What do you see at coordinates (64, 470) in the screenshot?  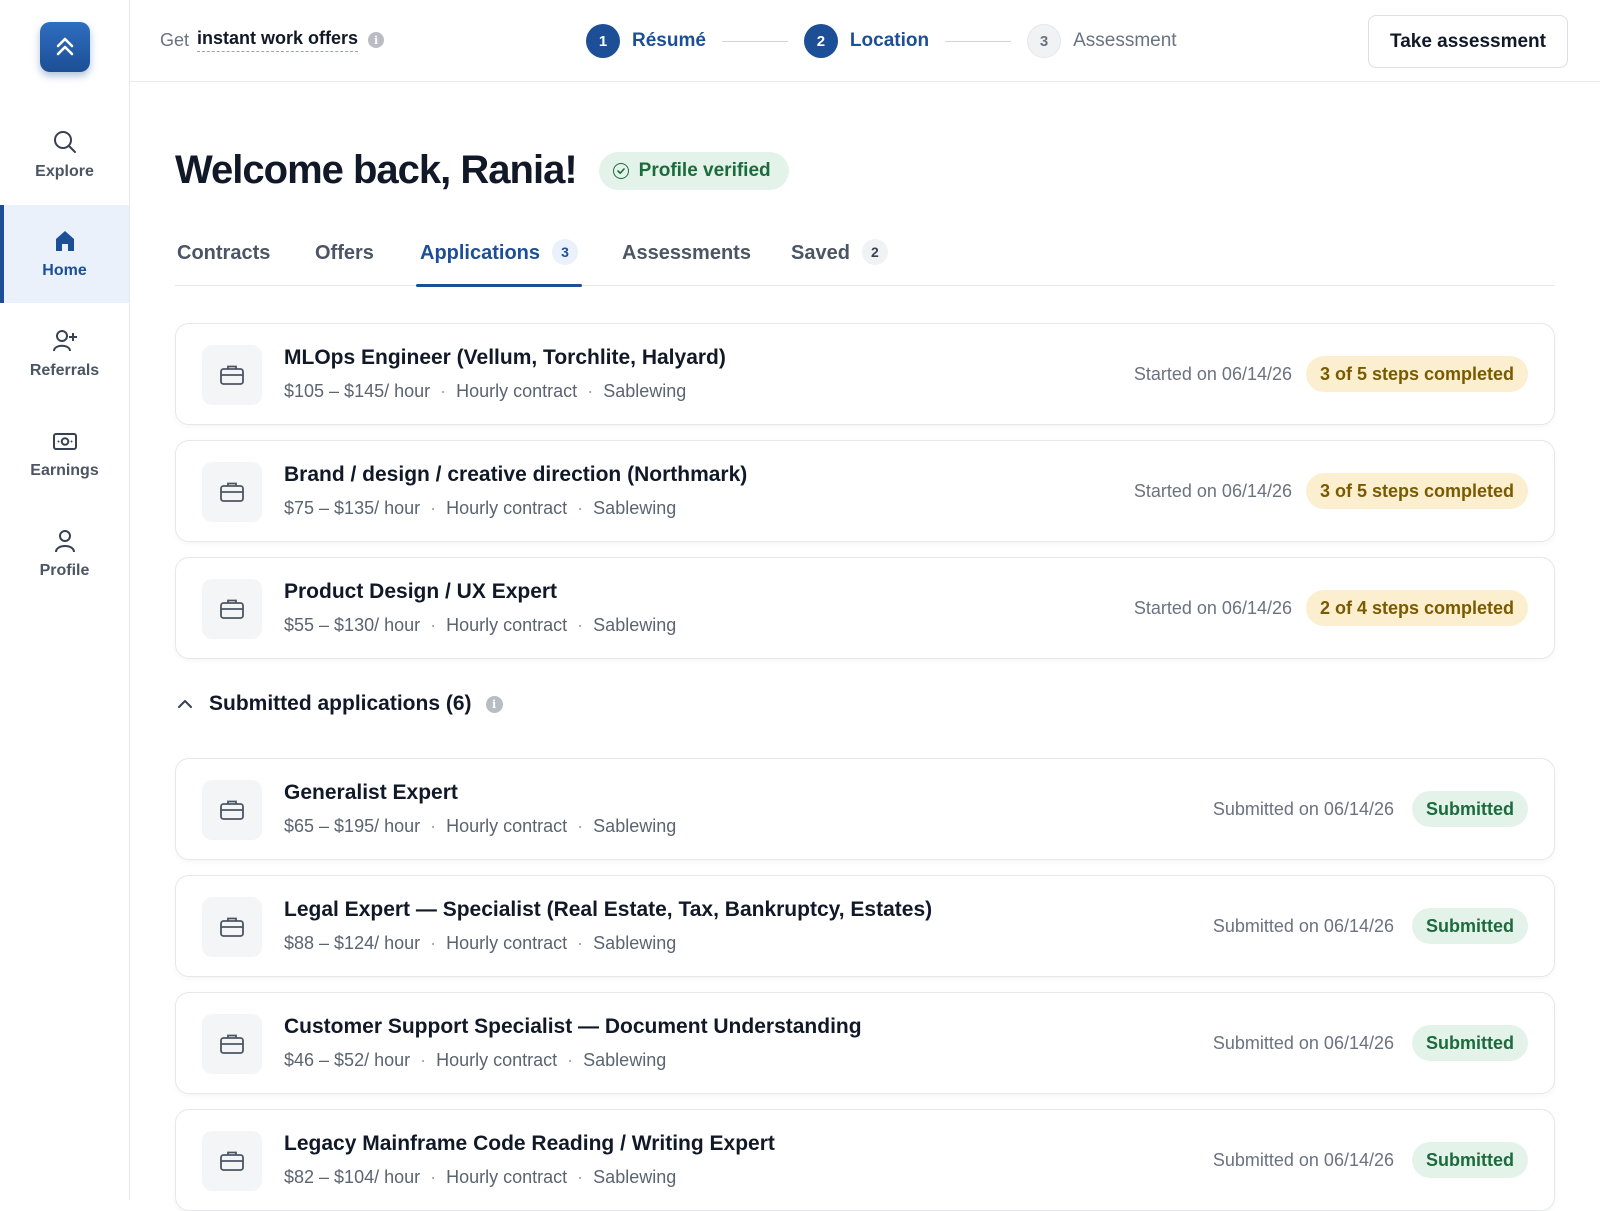 I see `sidebar-item-label: Earnings` at bounding box center [64, 470].